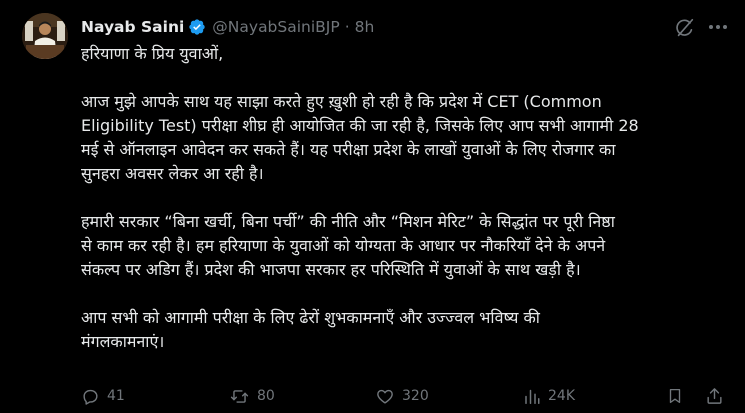 This screenshot has height=413, width=745. I want to click on share-button, so click(714, 396).